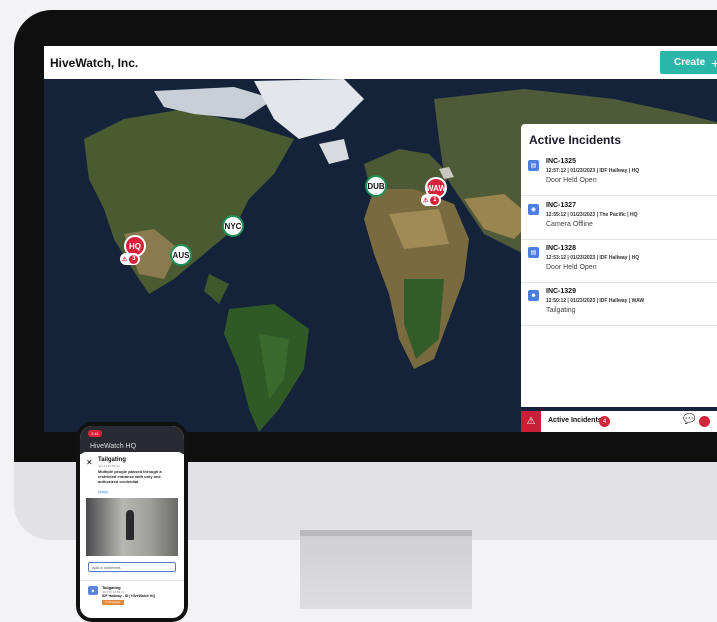  I want to click on site-alert-waw: ⚠ 1, so click(431, 200).